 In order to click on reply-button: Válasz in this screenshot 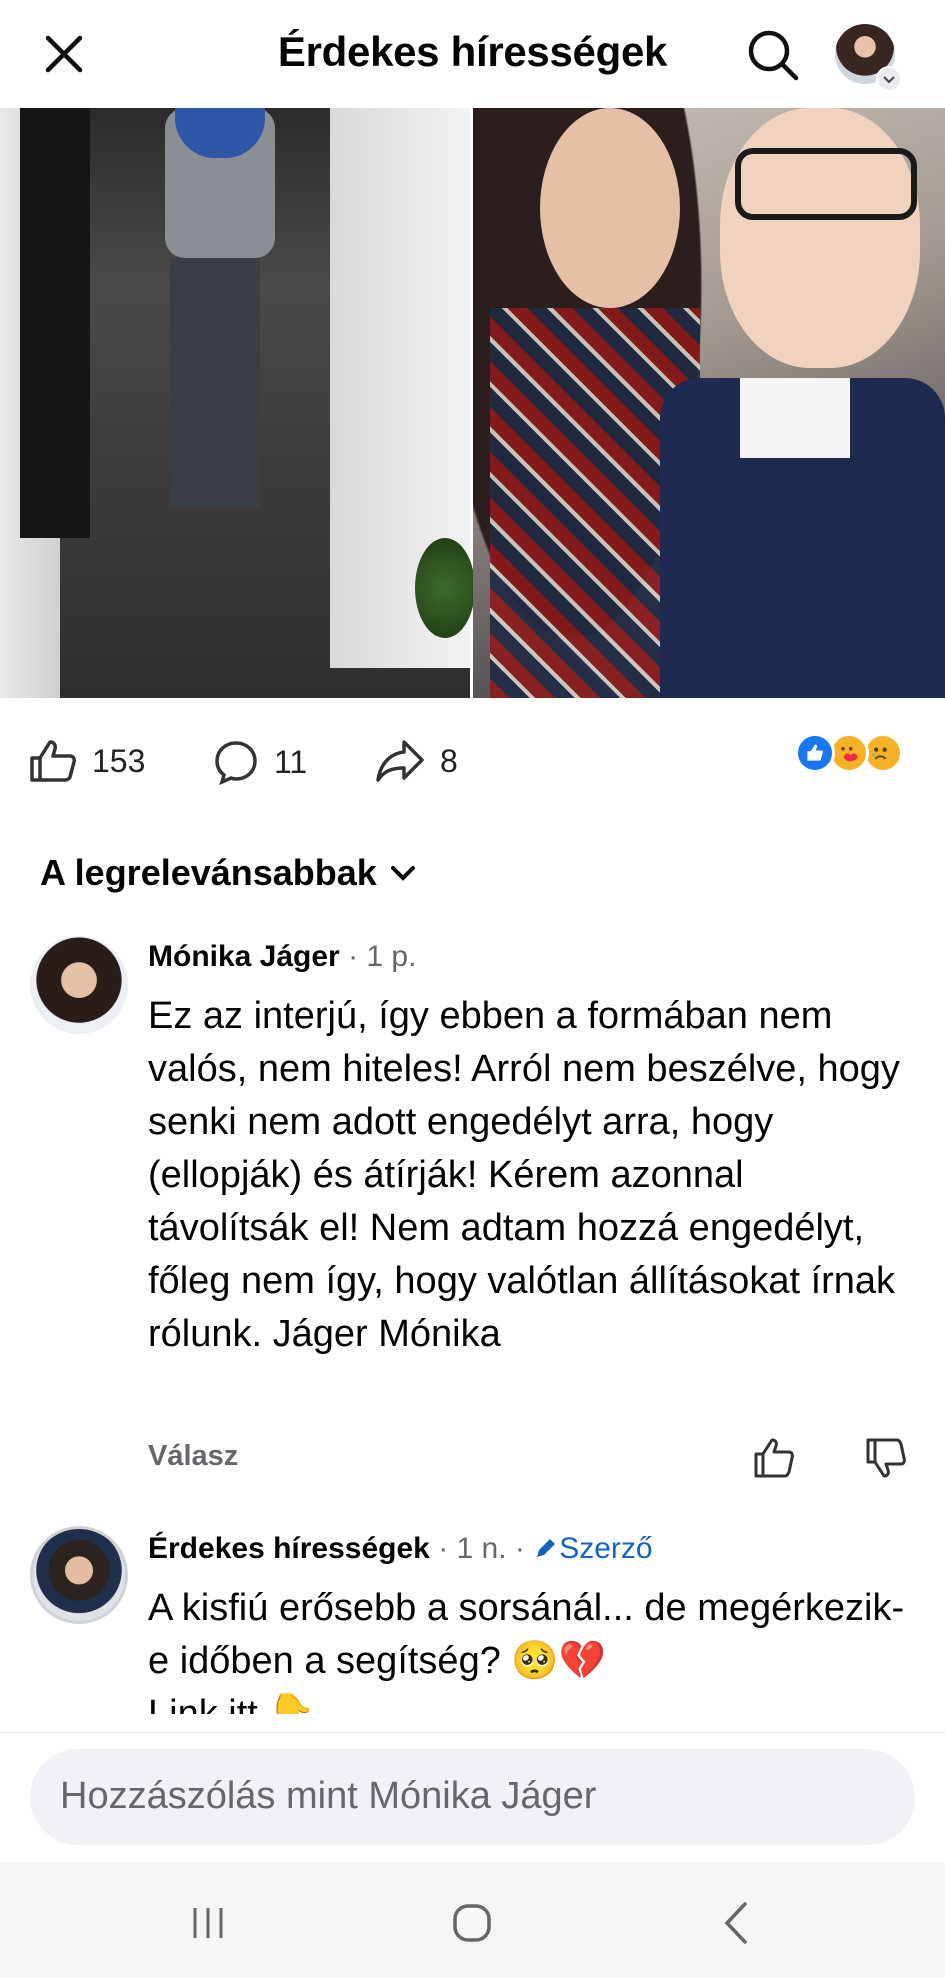, I will do `click(193, 1456)`.